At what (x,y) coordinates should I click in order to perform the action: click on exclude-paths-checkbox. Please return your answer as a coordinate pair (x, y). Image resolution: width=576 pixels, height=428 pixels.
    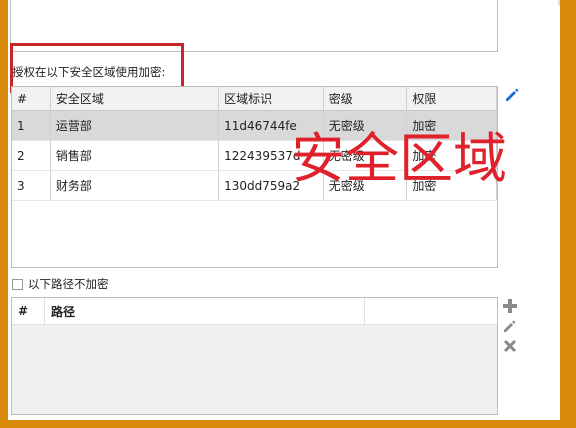
    Looking at the image, I should click on (17, 284).